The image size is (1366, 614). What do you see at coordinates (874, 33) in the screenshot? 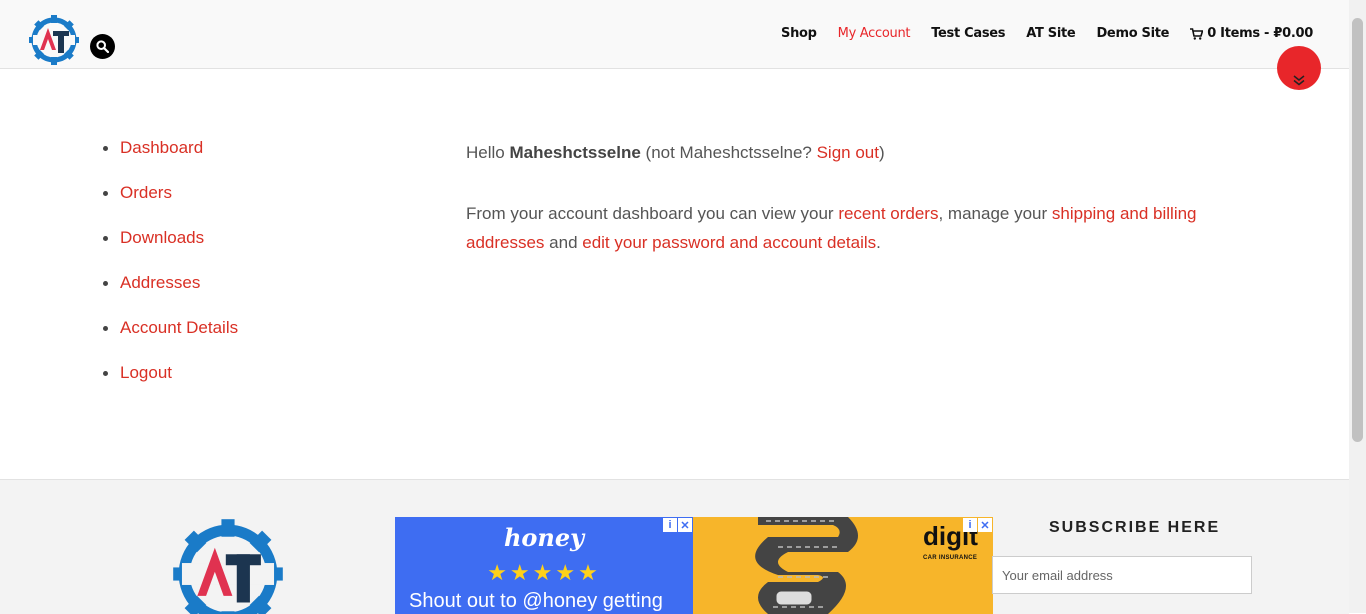
I see `nav-my-account: My Account` at bounding box center [874, 33].